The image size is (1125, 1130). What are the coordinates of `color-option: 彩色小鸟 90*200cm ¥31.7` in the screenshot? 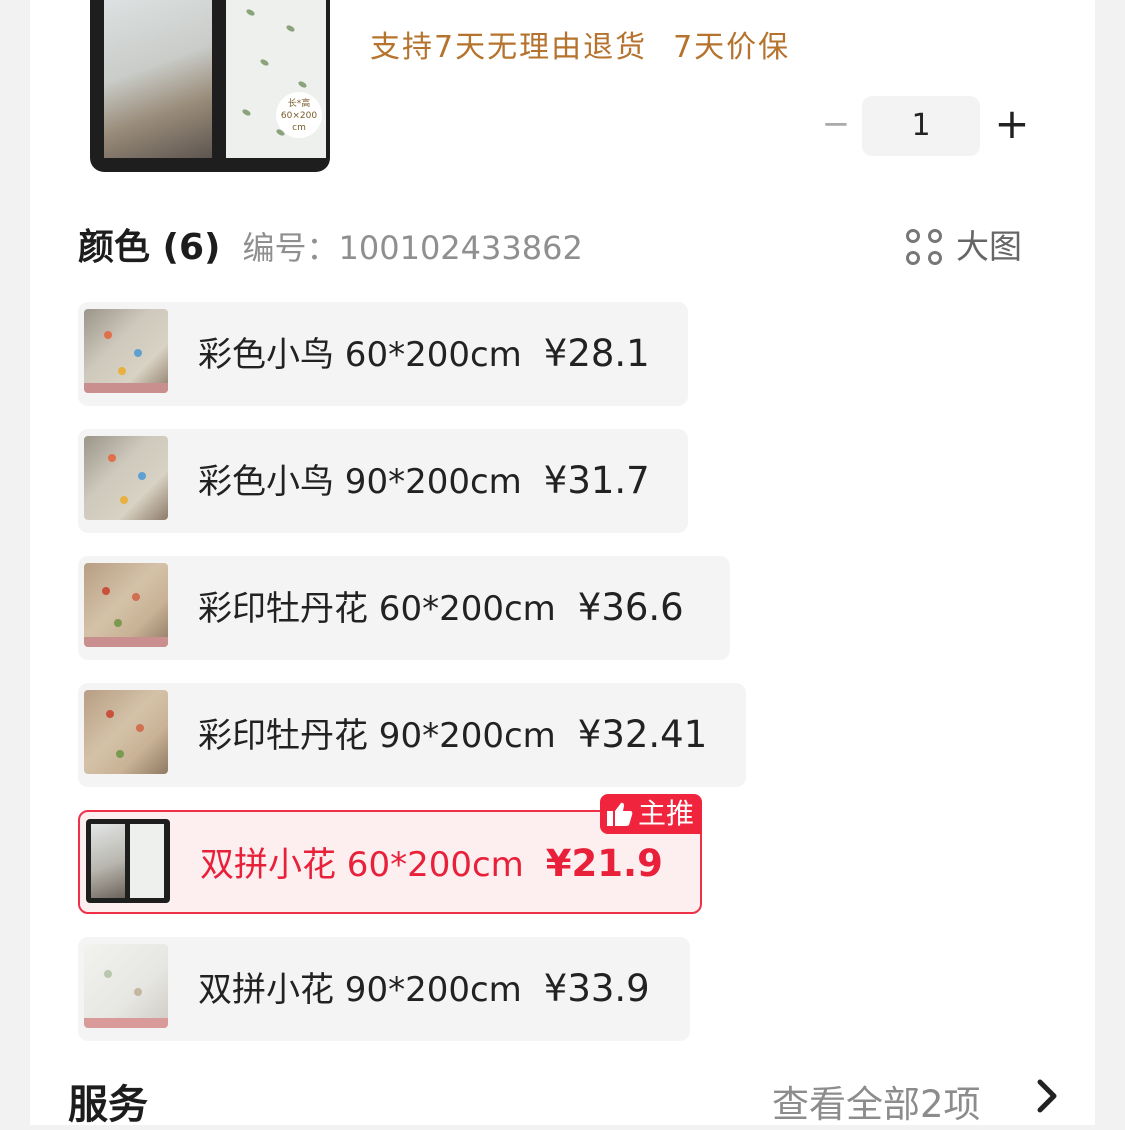 It's located at (383, 481).